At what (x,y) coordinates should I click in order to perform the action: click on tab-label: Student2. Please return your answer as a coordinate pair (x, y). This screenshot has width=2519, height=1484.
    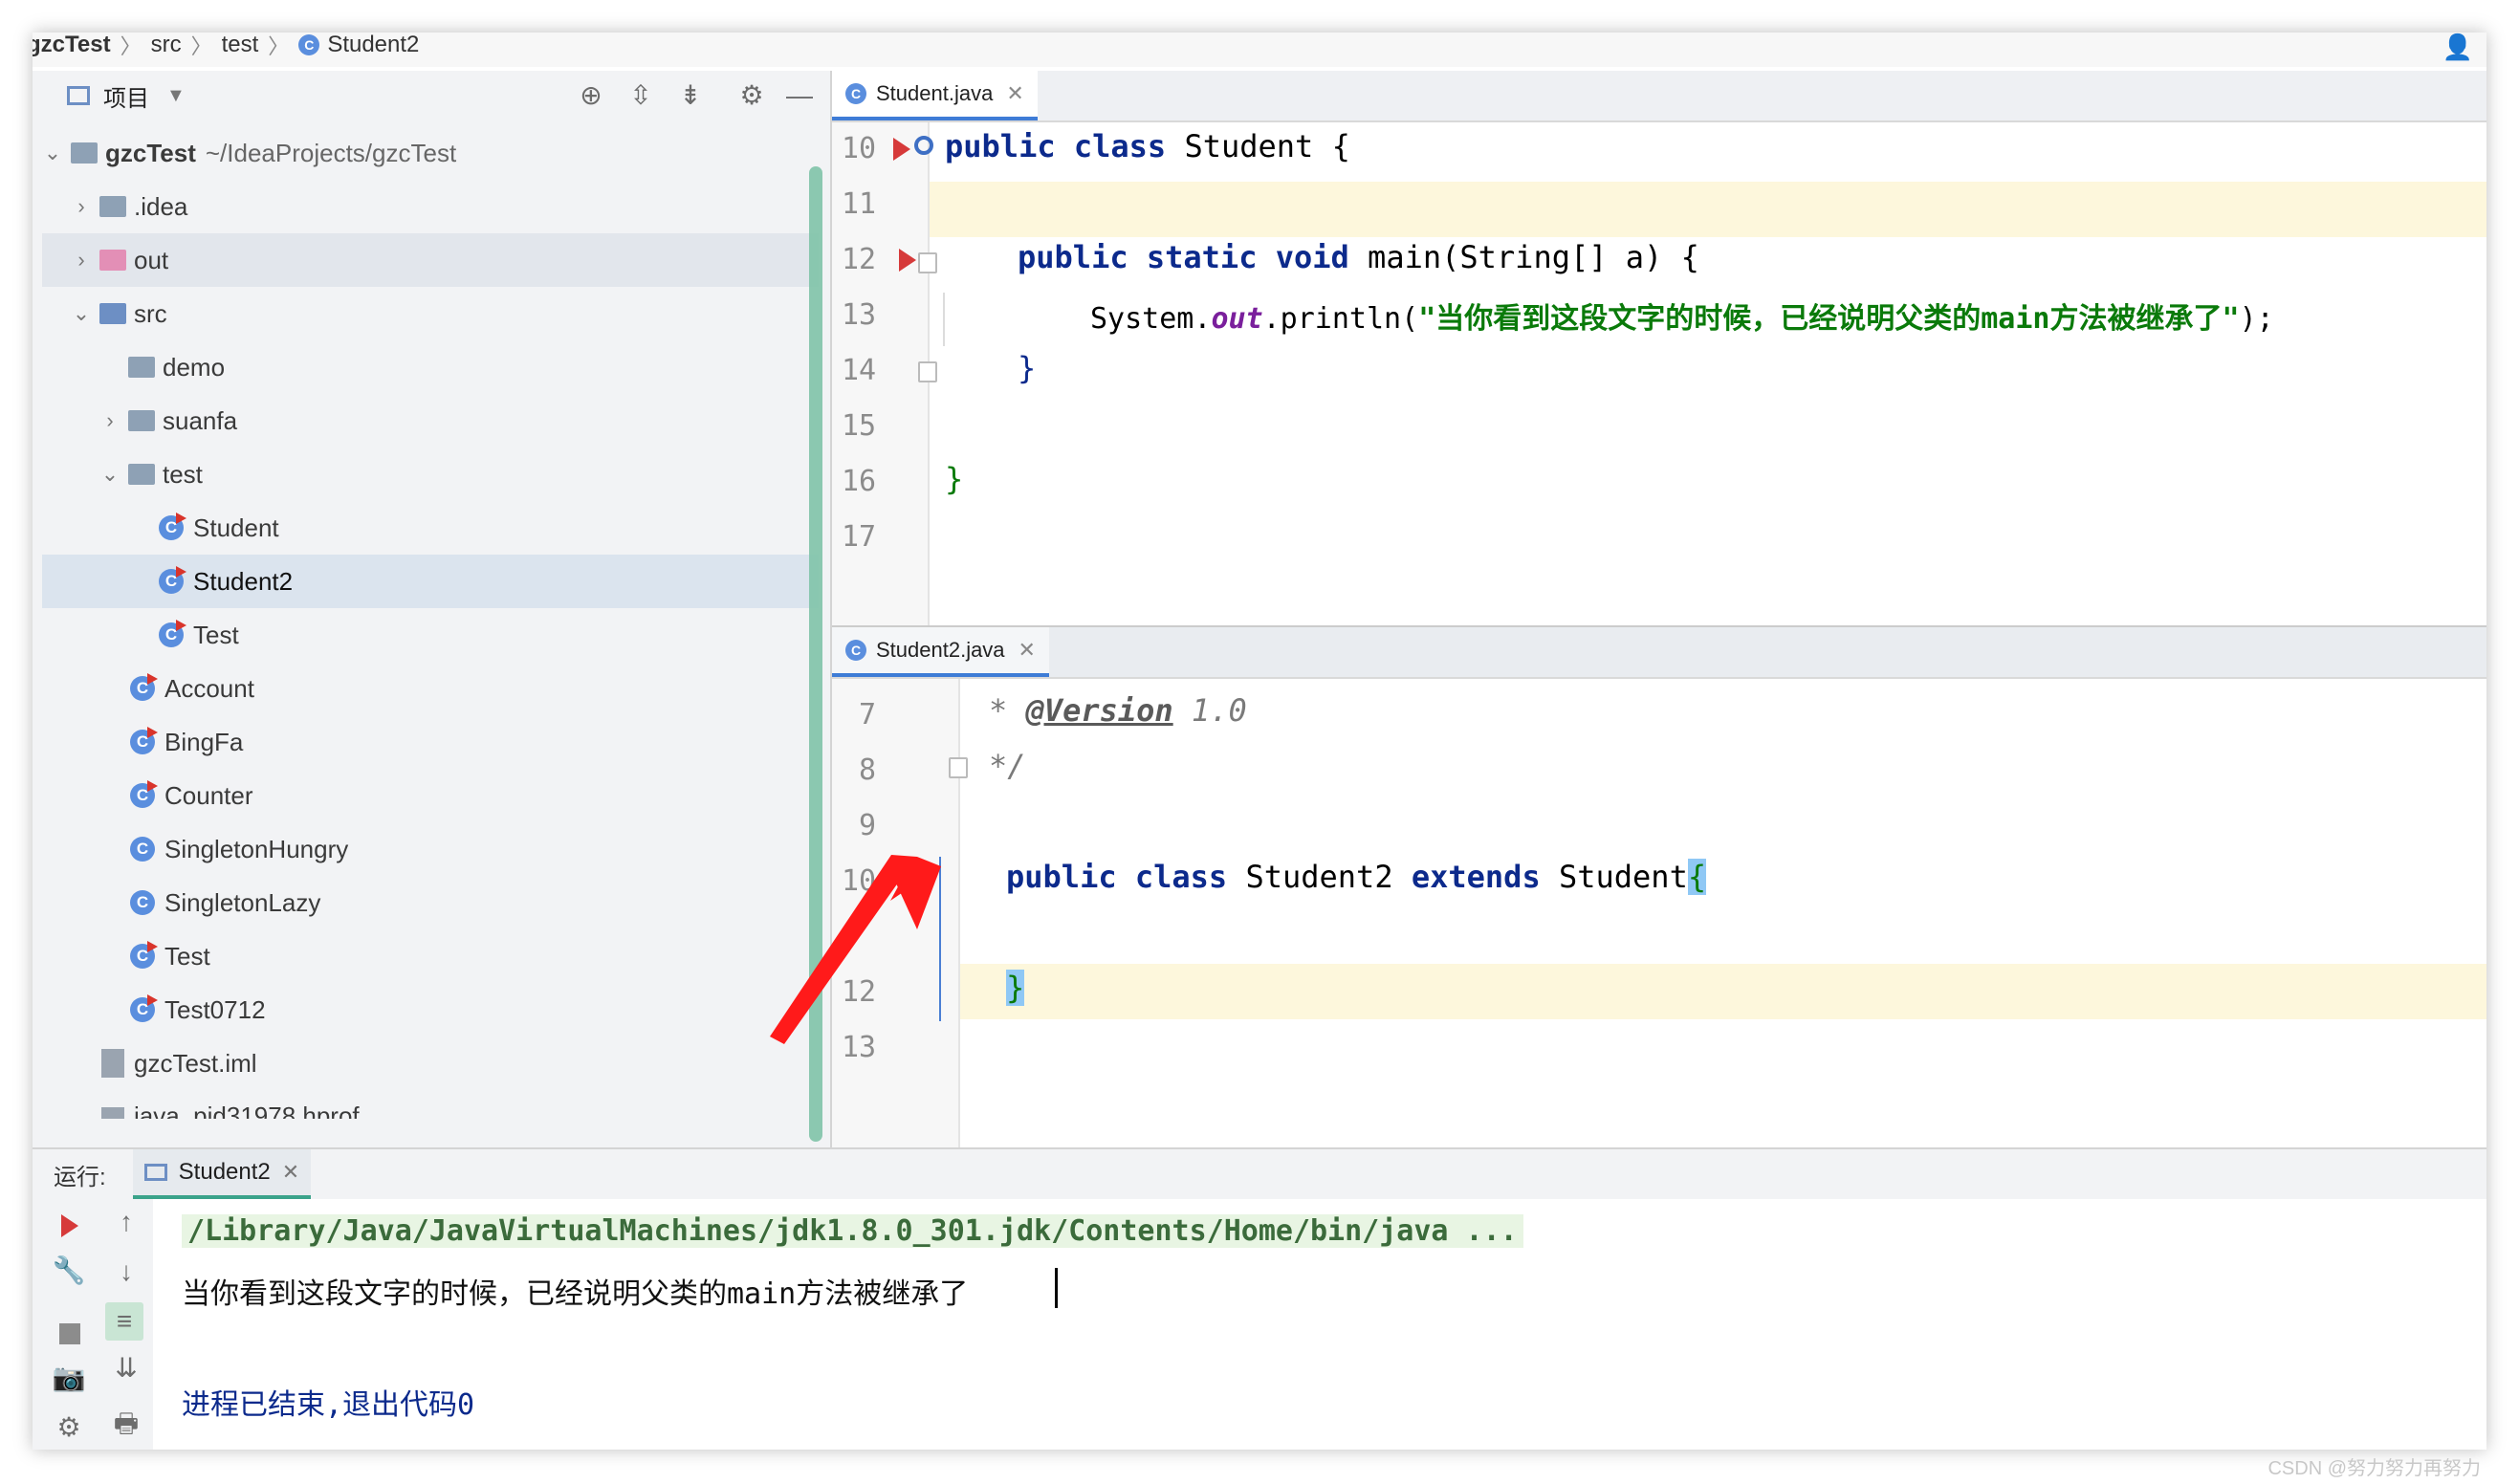
    Looking at the image, I should click on (224, 1172).